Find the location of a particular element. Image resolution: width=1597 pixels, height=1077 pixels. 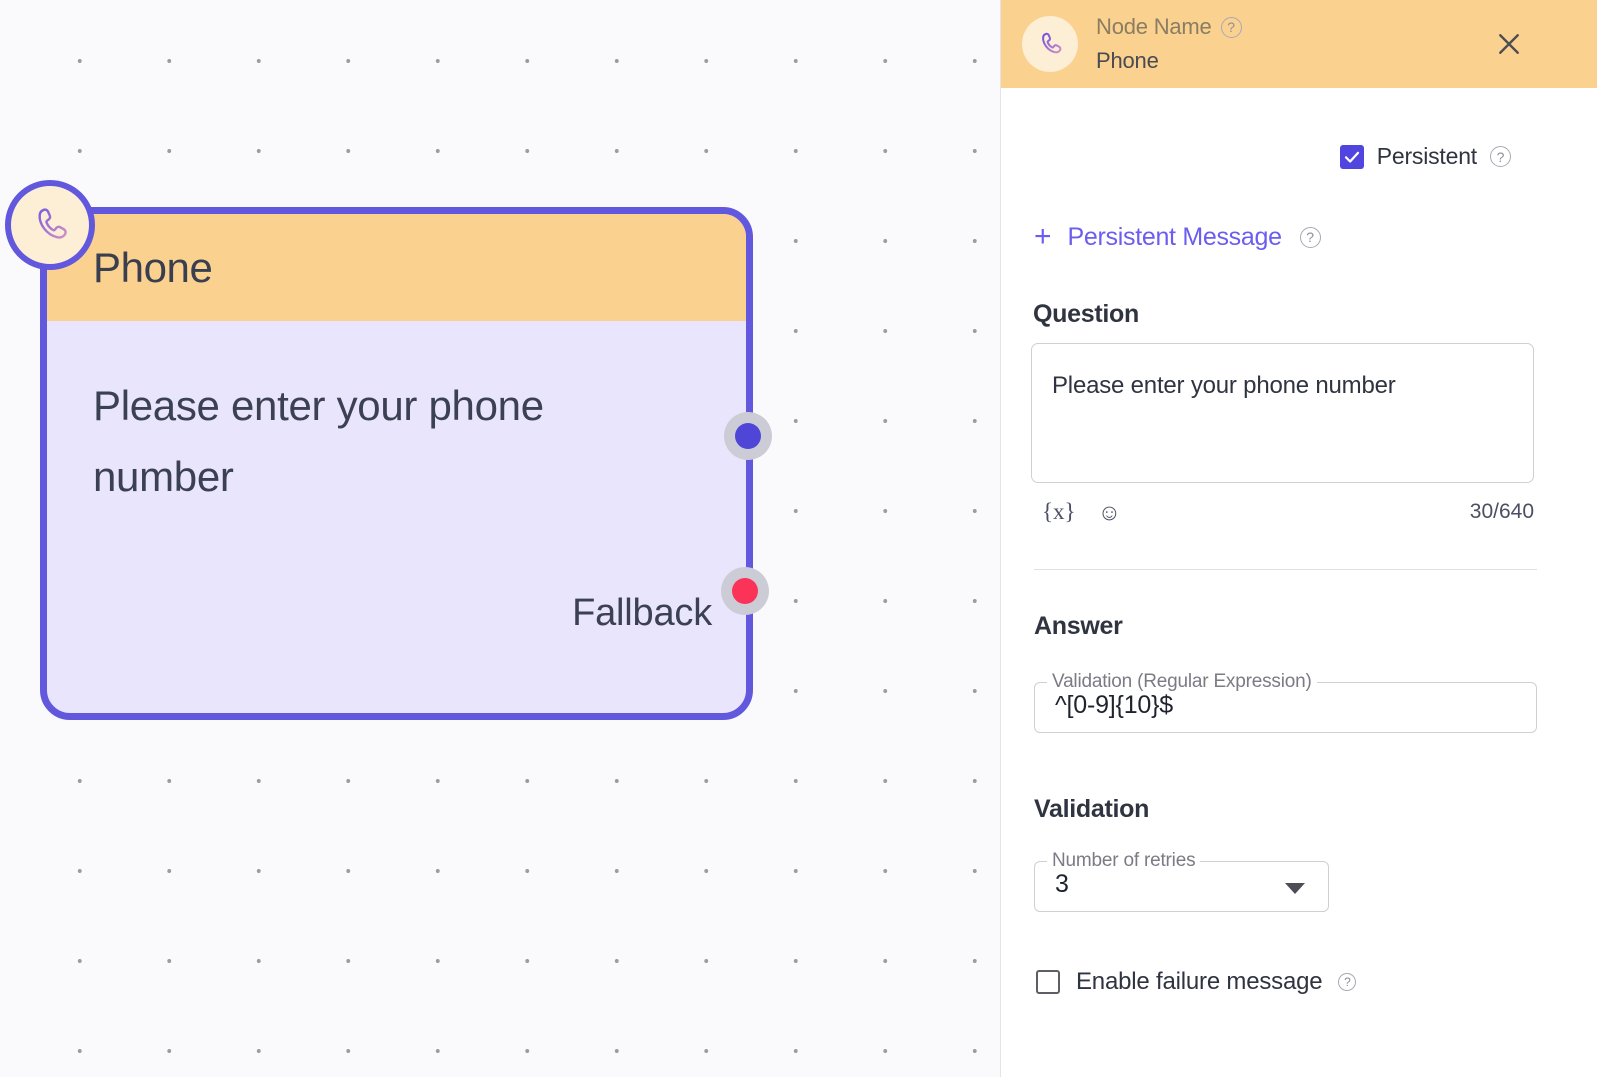

retries-fieldset: Number of retries is located at coordinates (1181, 881).